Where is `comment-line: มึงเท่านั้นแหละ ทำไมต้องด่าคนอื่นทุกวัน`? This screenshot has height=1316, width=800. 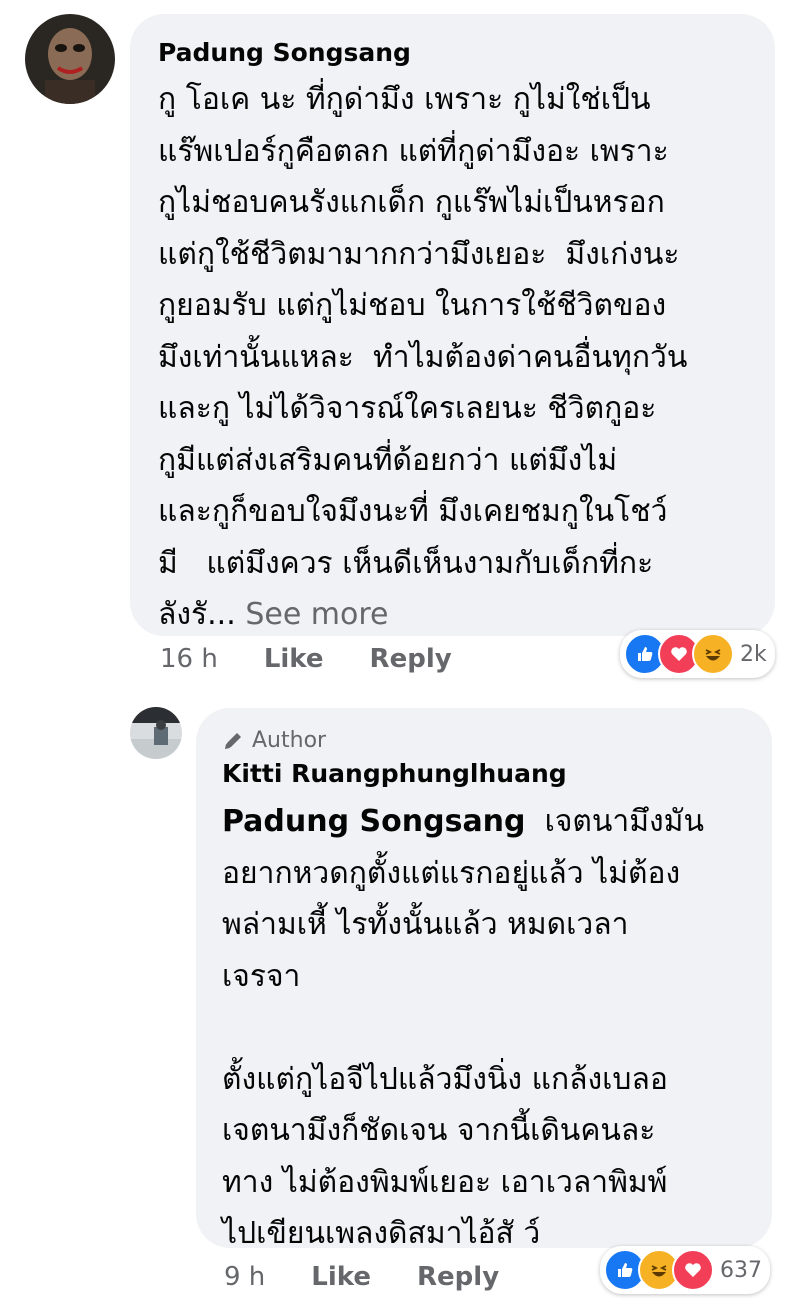
comment-line: มึงเท่านั้นแหละ ทำไมต้องด่าคนอื่นทุกวัน is located at coordinates (423, 357).